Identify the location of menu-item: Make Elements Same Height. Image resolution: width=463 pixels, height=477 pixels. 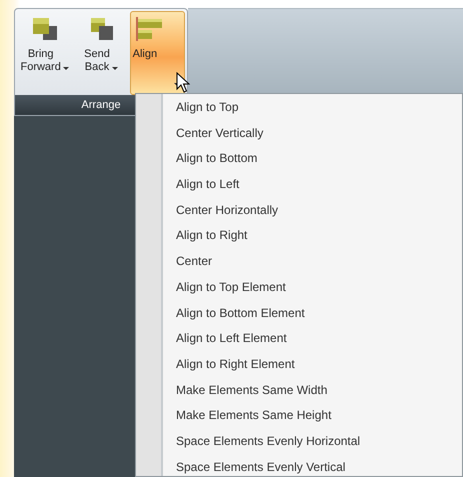
(312, 416).